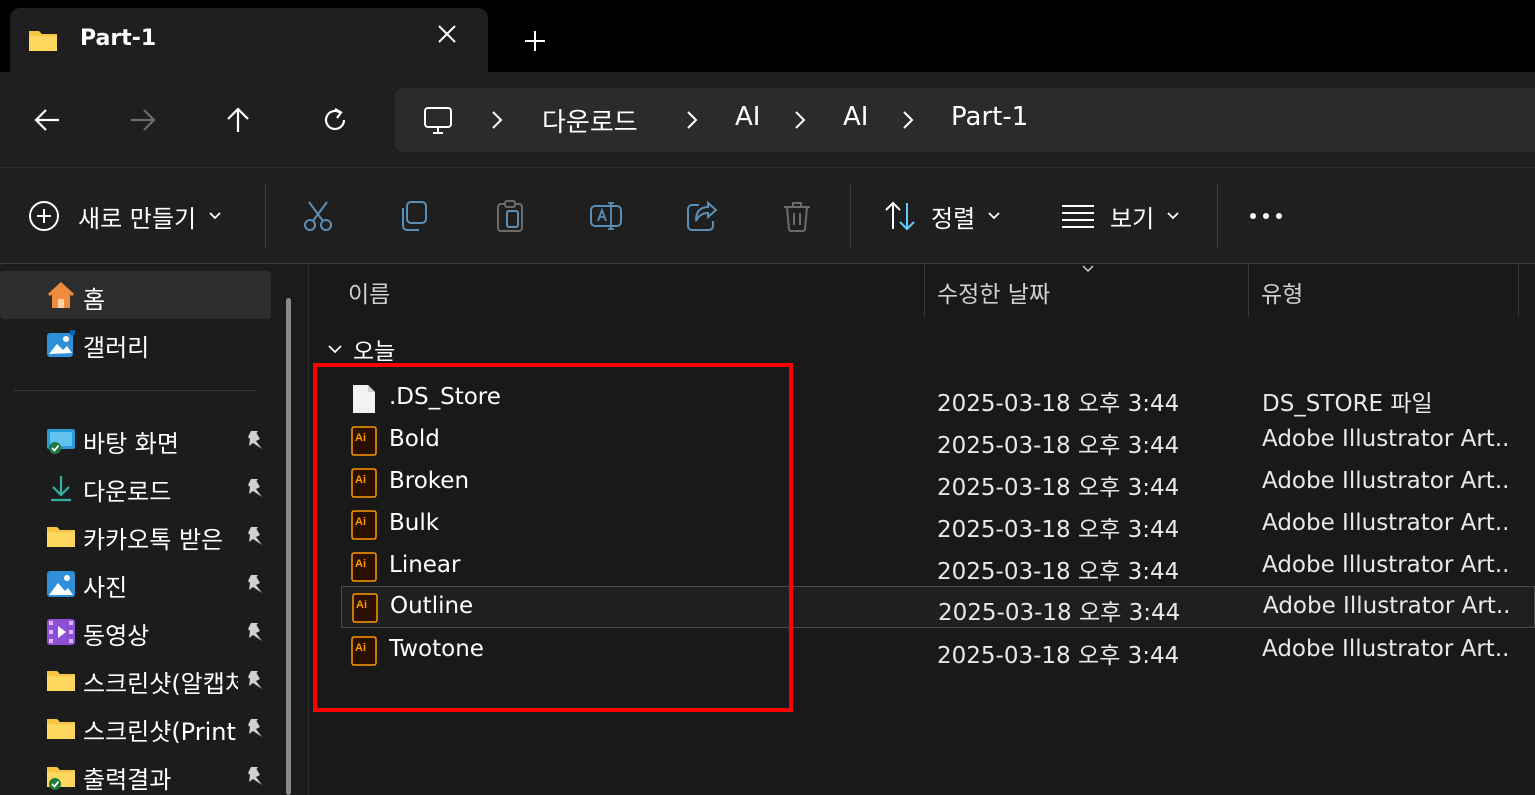 This screenshot has height=795, width=1535. I want to click on forward-button, so click(143, 120).